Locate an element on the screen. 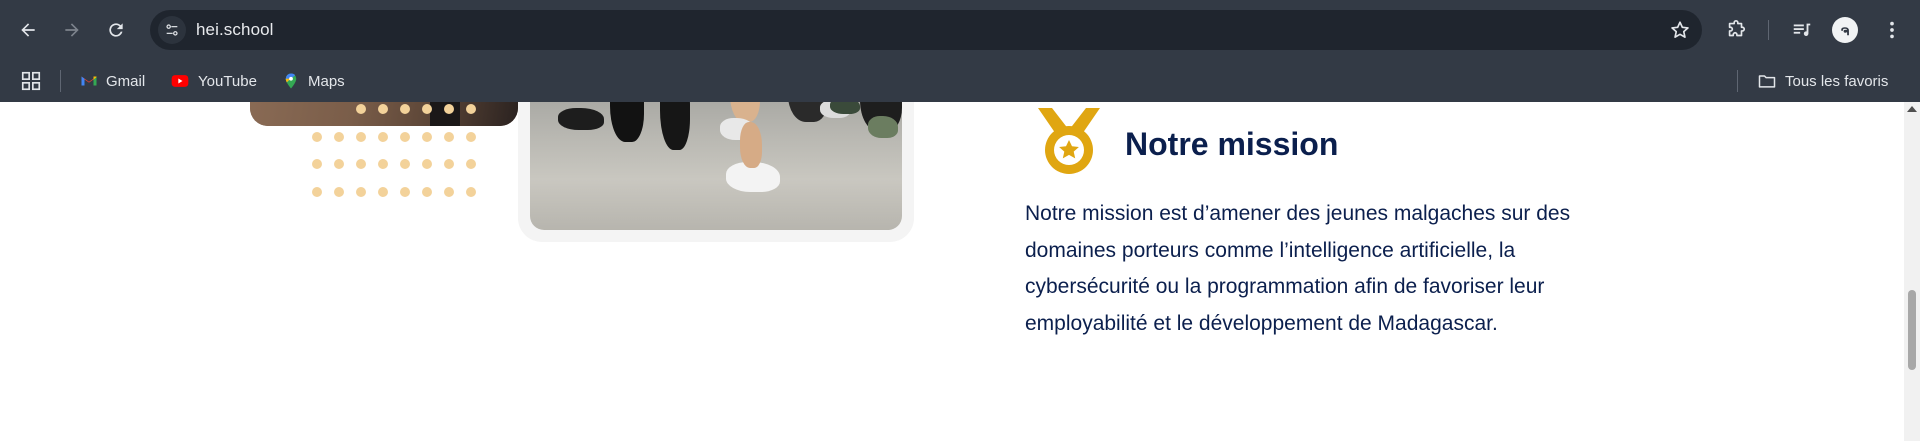  tune-icon is located at coordinates (172, 30).